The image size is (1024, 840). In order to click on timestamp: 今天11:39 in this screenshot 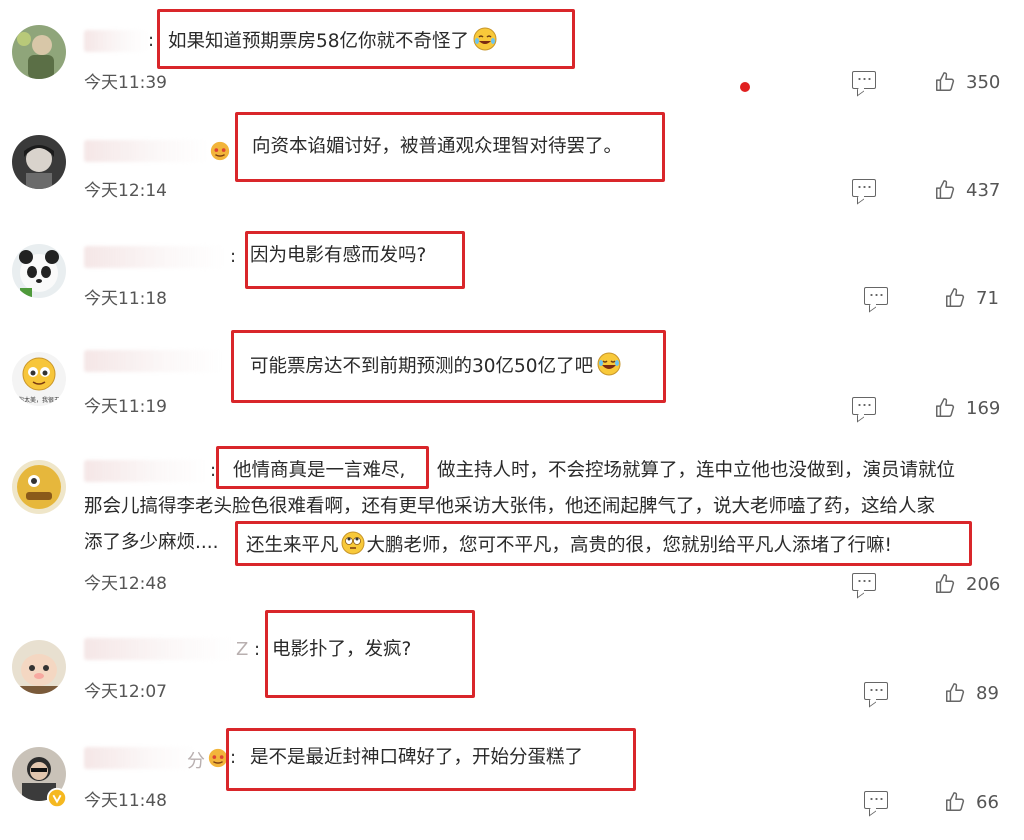, I will do `click(125, 83)`.